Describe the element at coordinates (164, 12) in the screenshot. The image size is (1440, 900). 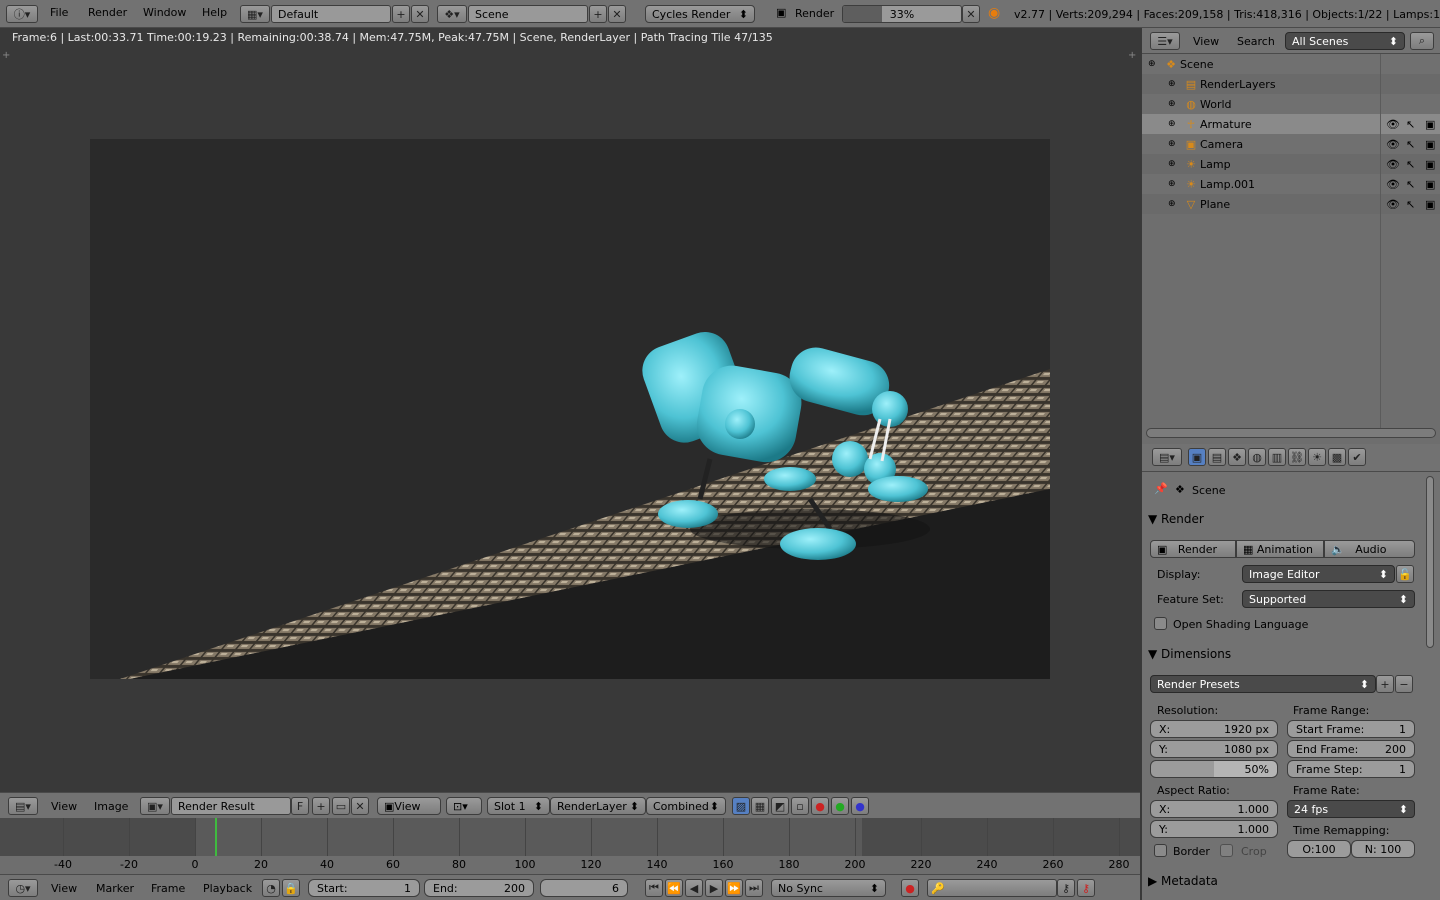
I see `menu-window: Window` at that location.